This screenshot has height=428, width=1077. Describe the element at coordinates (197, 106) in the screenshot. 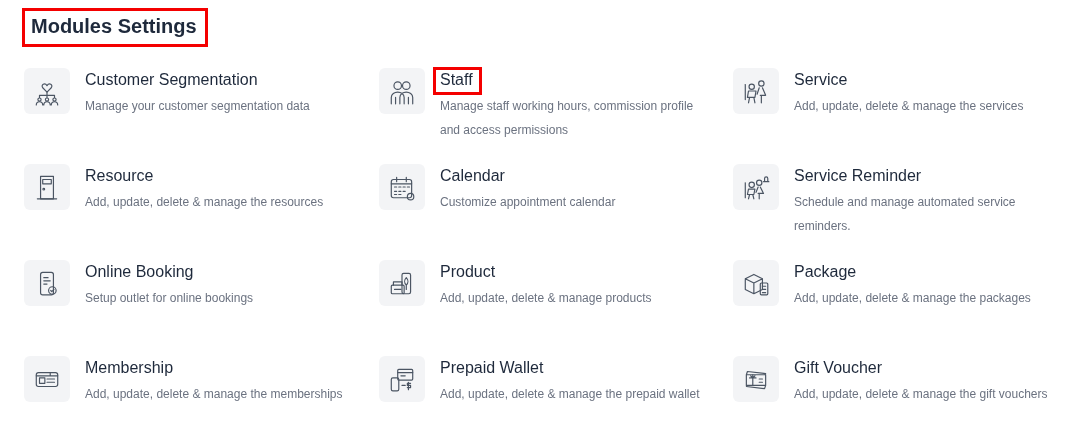

I see `module-description: Manage your customer segmentation data` at that location.